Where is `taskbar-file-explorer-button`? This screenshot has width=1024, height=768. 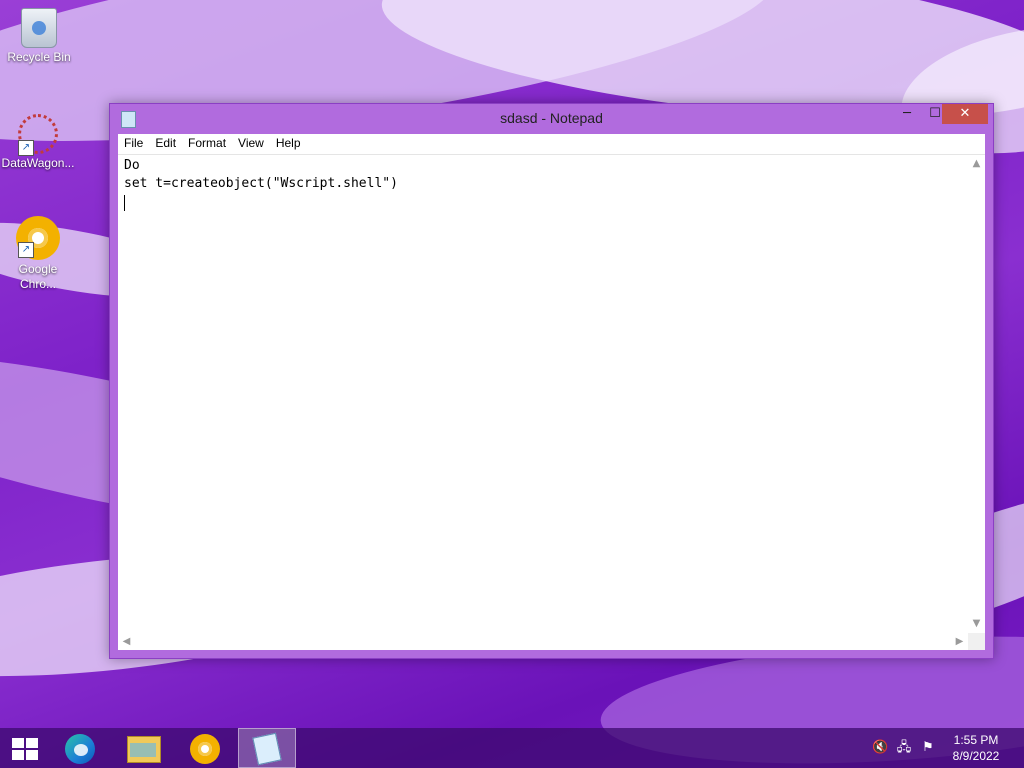
taskbar-file-explorer-button is located at coordinates (143, 748).